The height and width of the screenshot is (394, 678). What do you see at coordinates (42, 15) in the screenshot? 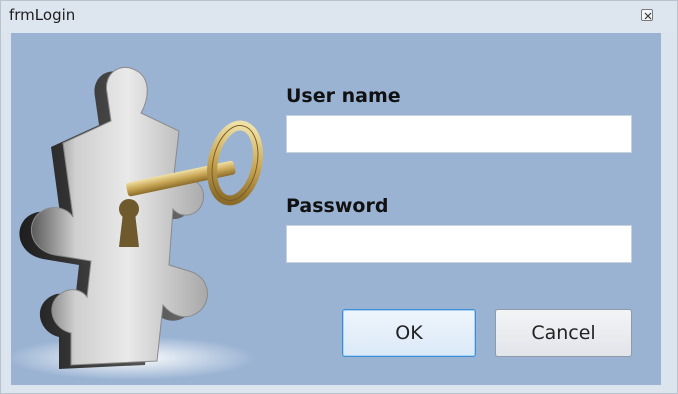
I see `window-title: frmLogin` at bounding box center [42, 15].